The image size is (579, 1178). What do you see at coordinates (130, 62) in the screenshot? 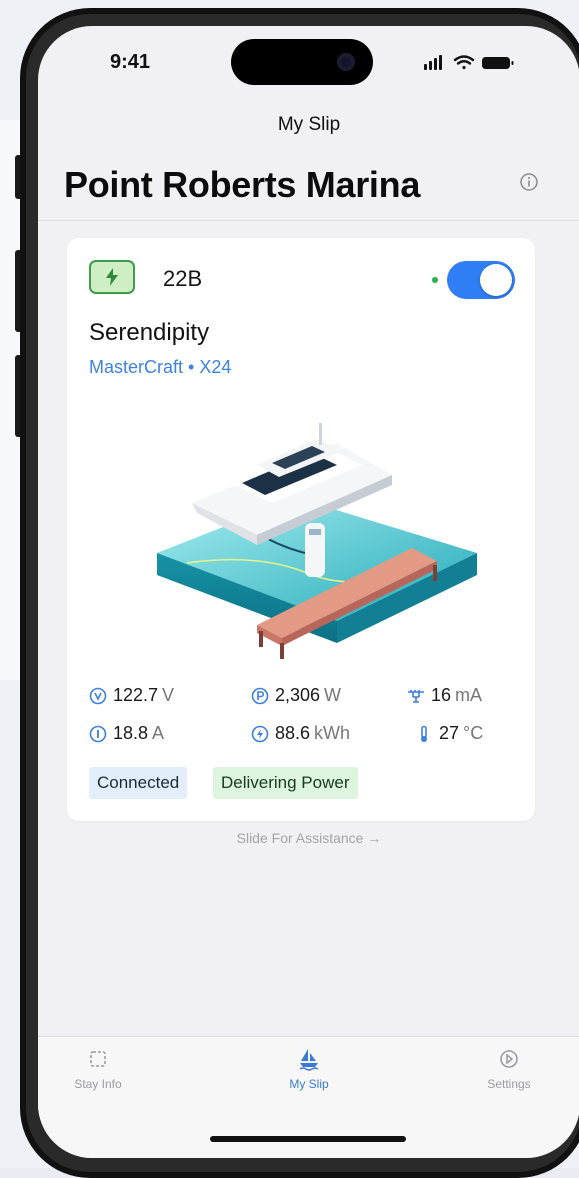
I see `status-time: 9:41` at bounding box center [130, 62].